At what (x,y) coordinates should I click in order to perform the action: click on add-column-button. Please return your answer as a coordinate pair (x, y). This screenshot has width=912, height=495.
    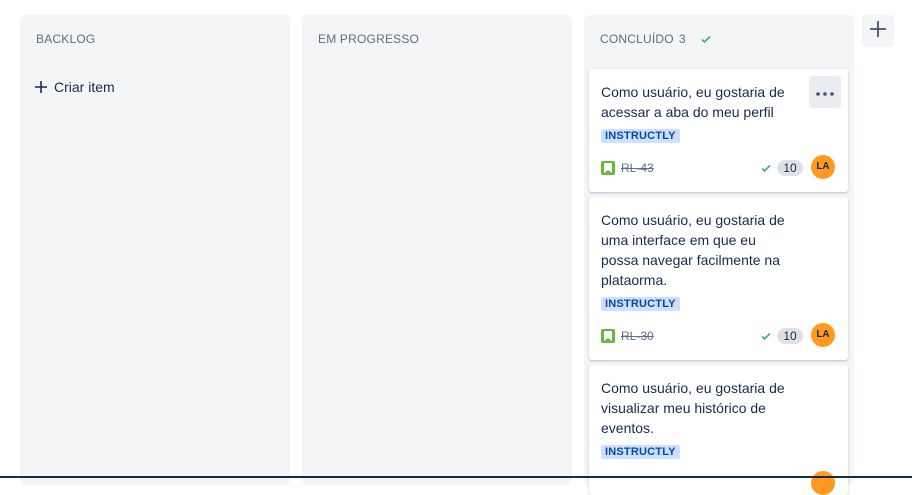
    Looking at the image, I should click on (878, 31).